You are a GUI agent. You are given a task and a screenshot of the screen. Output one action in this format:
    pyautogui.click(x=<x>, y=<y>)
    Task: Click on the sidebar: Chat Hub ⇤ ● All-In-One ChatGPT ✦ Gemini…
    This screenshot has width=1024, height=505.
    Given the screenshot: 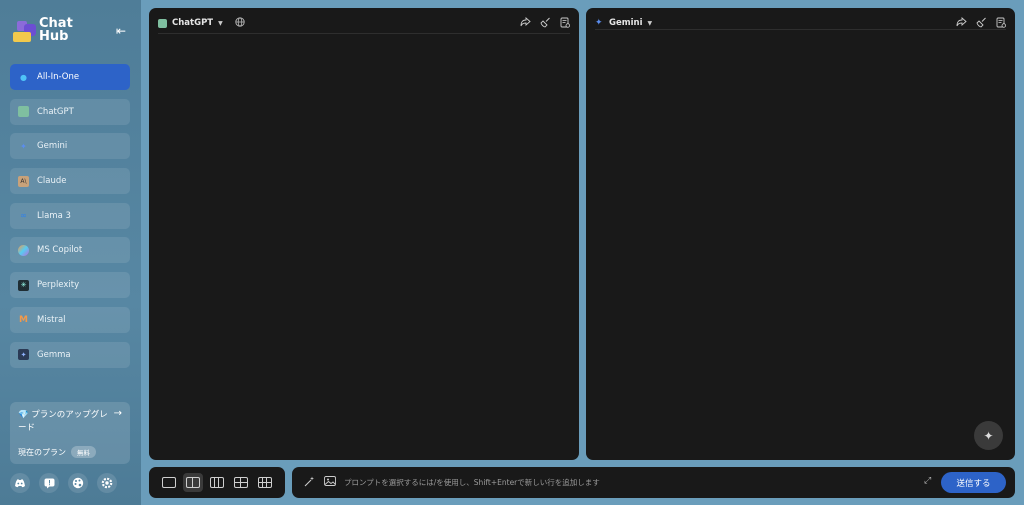 What is the action you would take?
    pyautogui.click(x=70, y=252)
    